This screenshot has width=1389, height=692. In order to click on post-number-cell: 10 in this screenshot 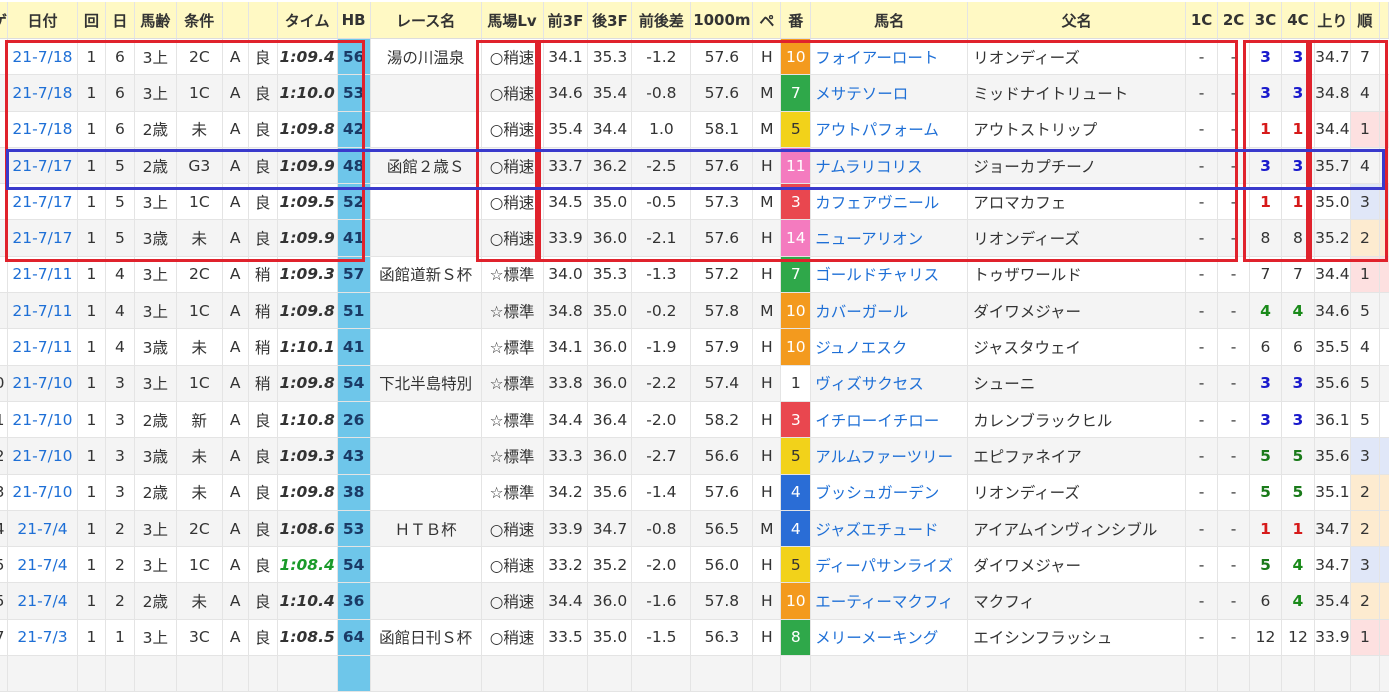, I will do `click(796, 601)`.